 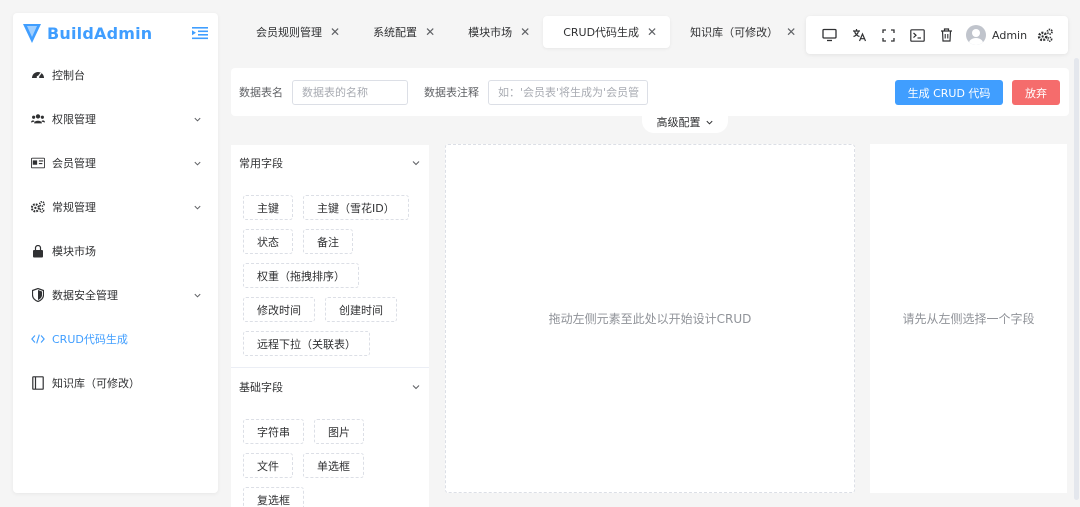 I want to click on properties-placeholder: 请先从左侧选择一个字段, so click(x=968, y=319).